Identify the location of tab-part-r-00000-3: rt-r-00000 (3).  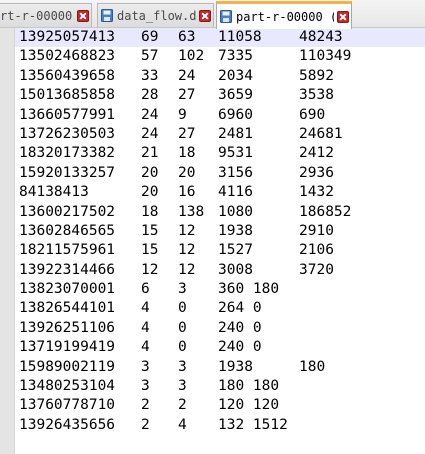
(46, 15).